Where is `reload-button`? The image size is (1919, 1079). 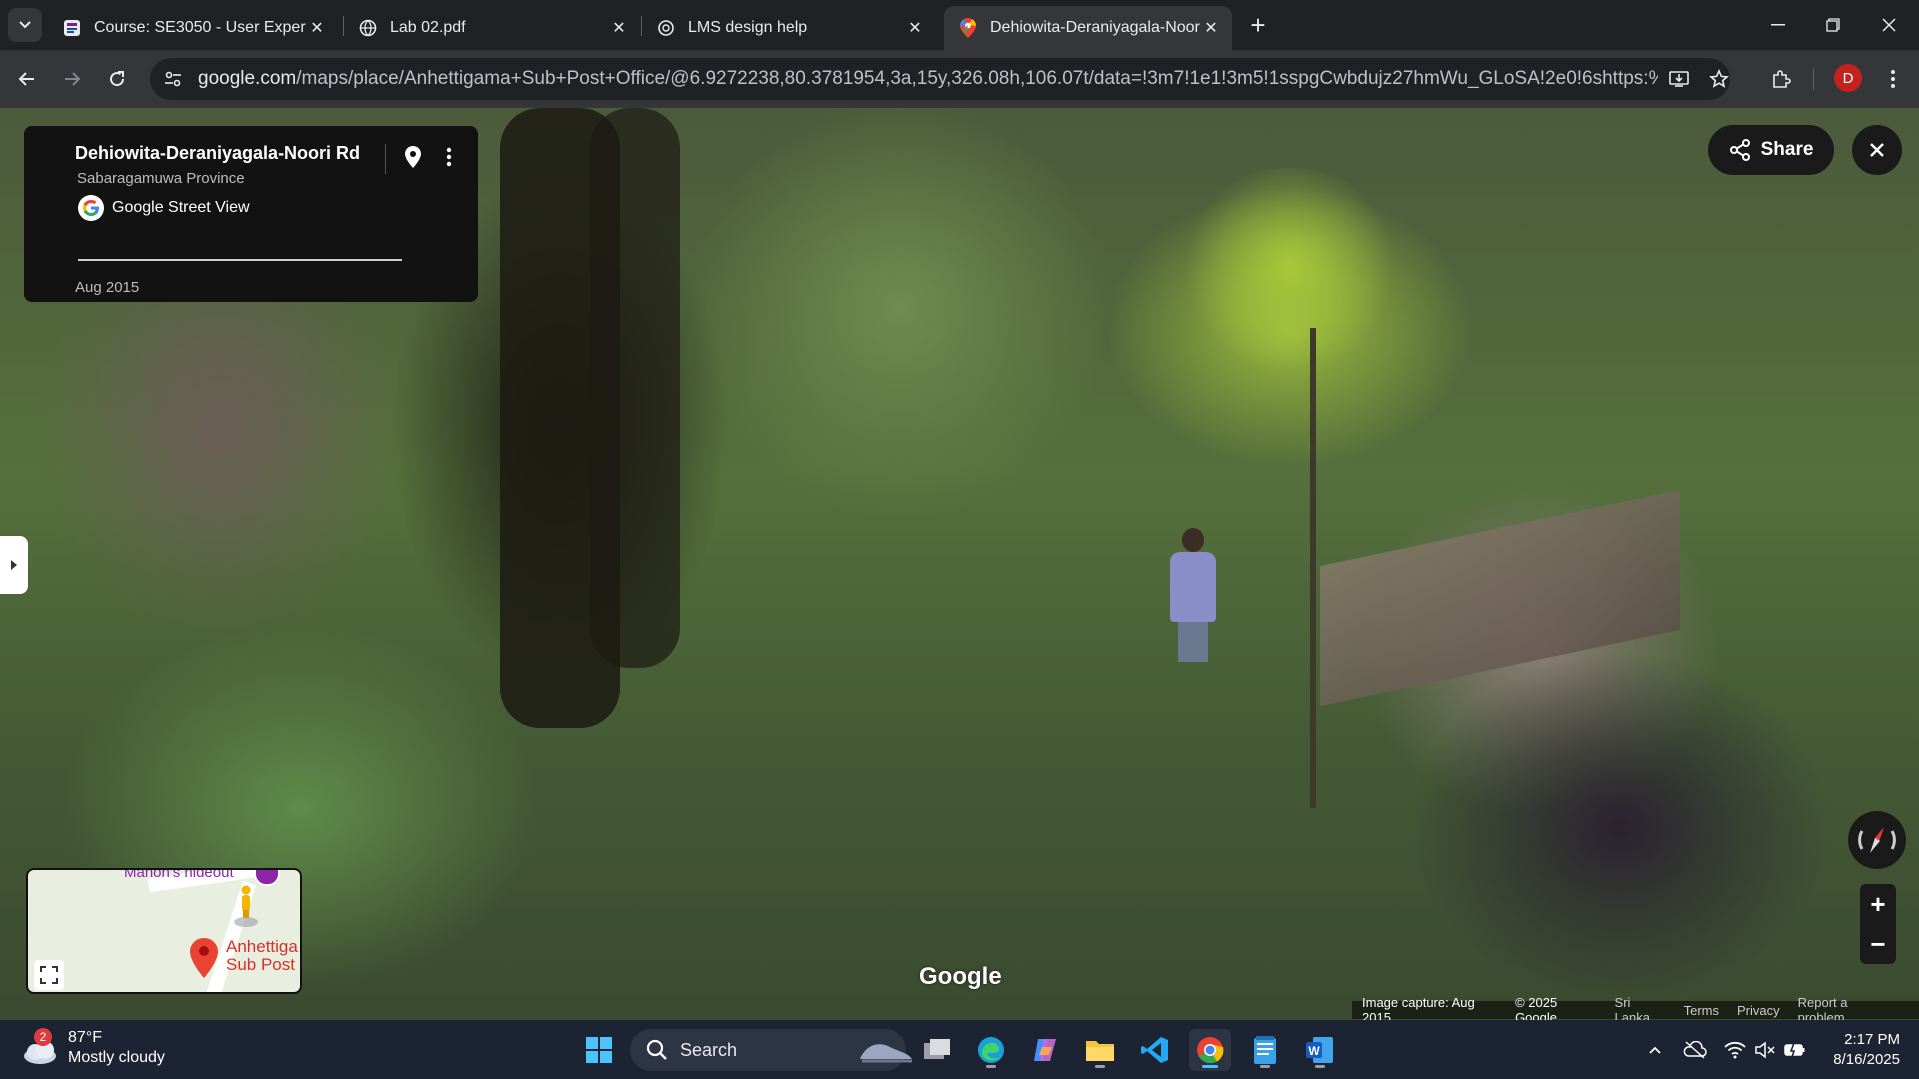 reload-button is located at coordinates (117, 79).